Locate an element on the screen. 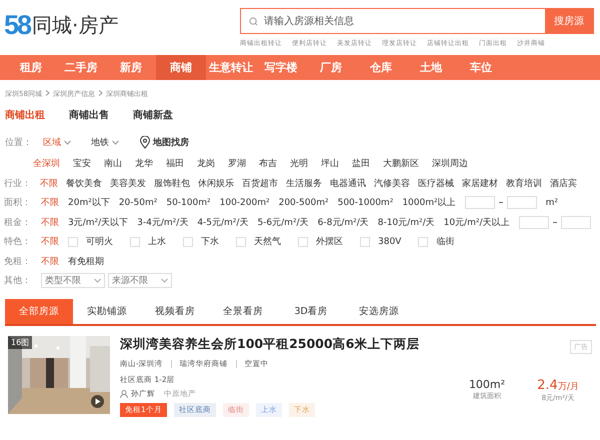  filter-option: 家居建材 is located at coordinates (480, 183).